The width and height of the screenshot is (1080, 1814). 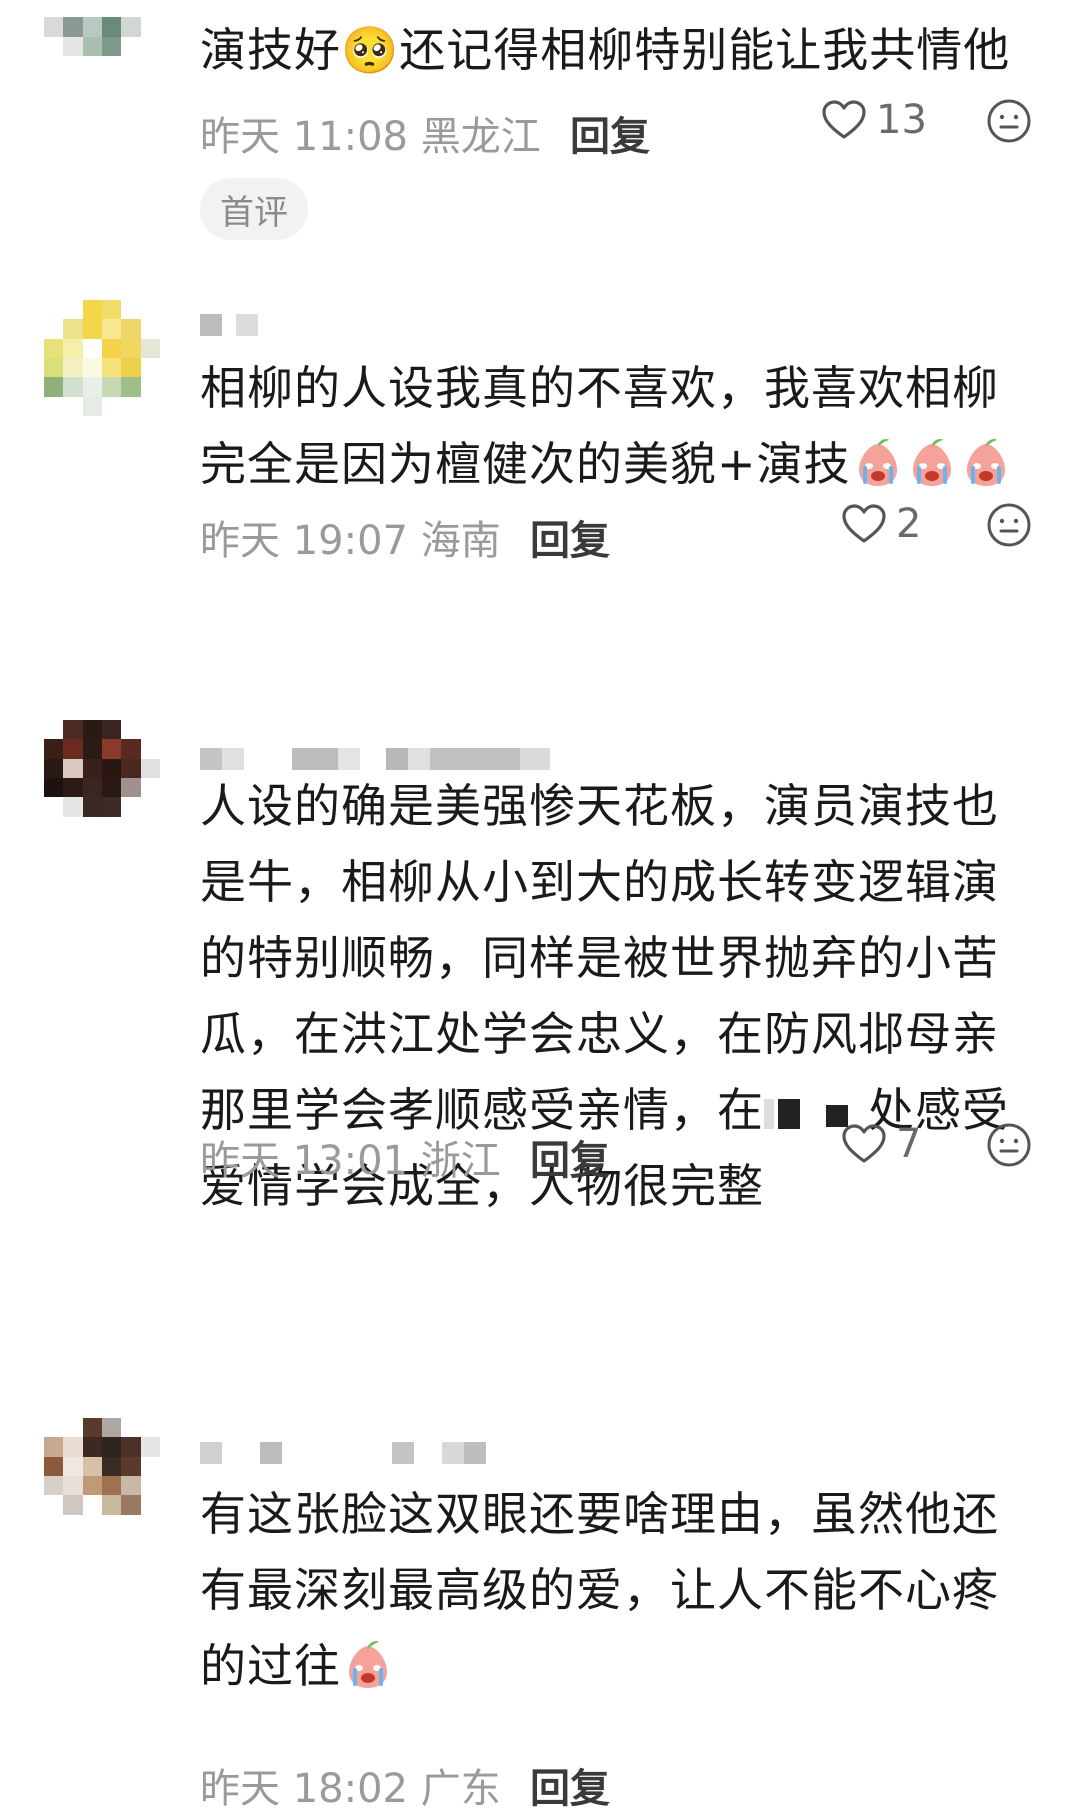 I want to click on like-count: 13, so click(x=901, y=120).